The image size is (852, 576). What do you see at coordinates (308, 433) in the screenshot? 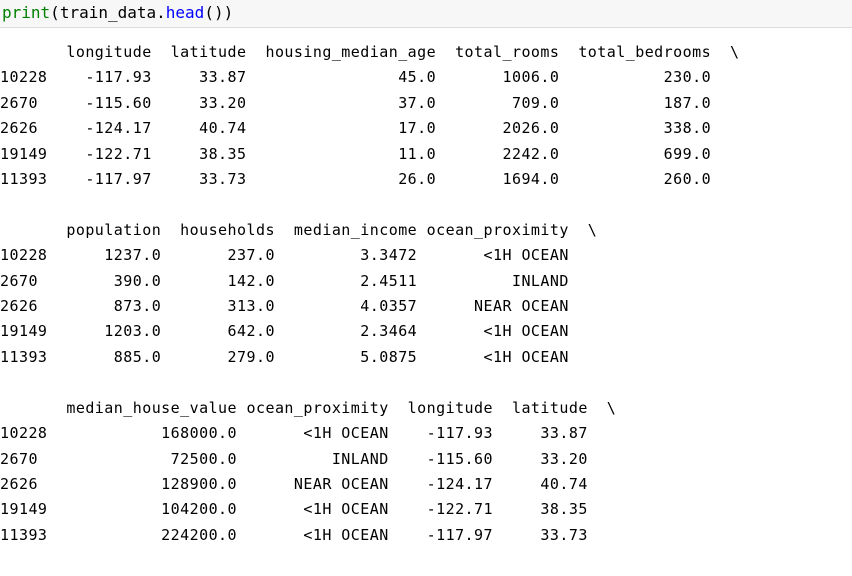
I see `table-row: 10228 168000.0 <1H OCEAN -117.93 33.87` at bounding box center [308, 433].